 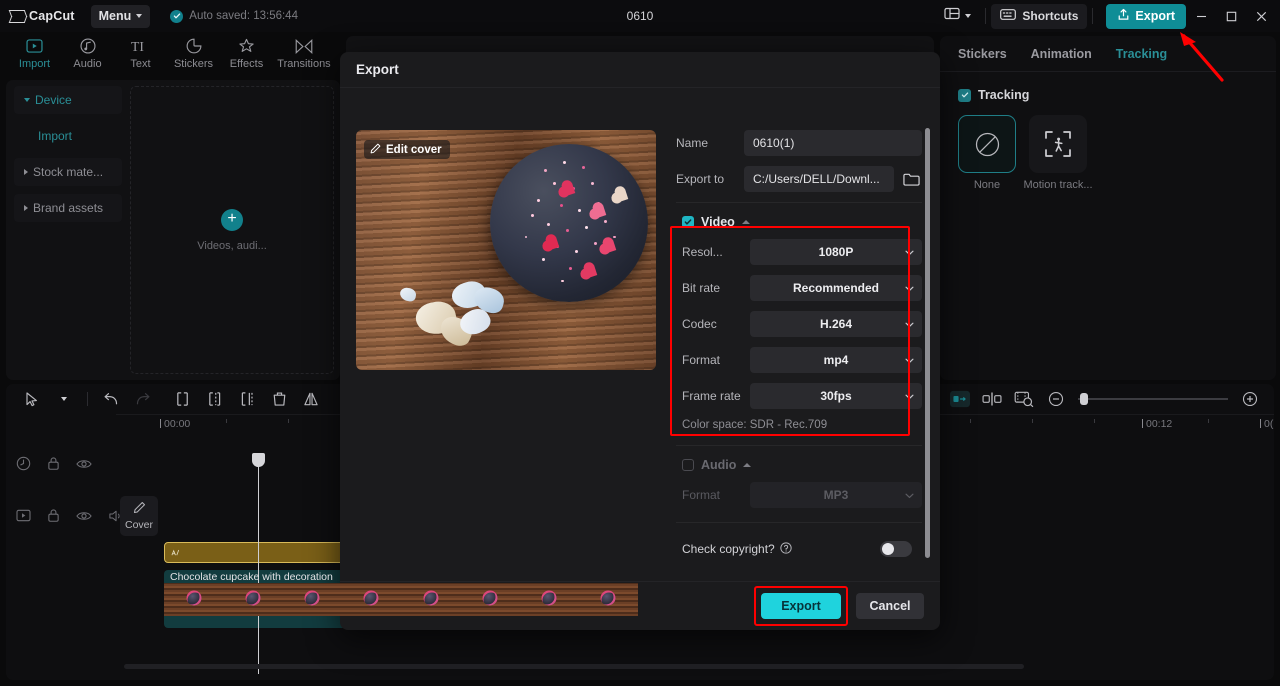 What do you see at coordinates (688, 465) in the screenshot?
I see `audio-enabled-checkbox` at bounding box center [688, 465].